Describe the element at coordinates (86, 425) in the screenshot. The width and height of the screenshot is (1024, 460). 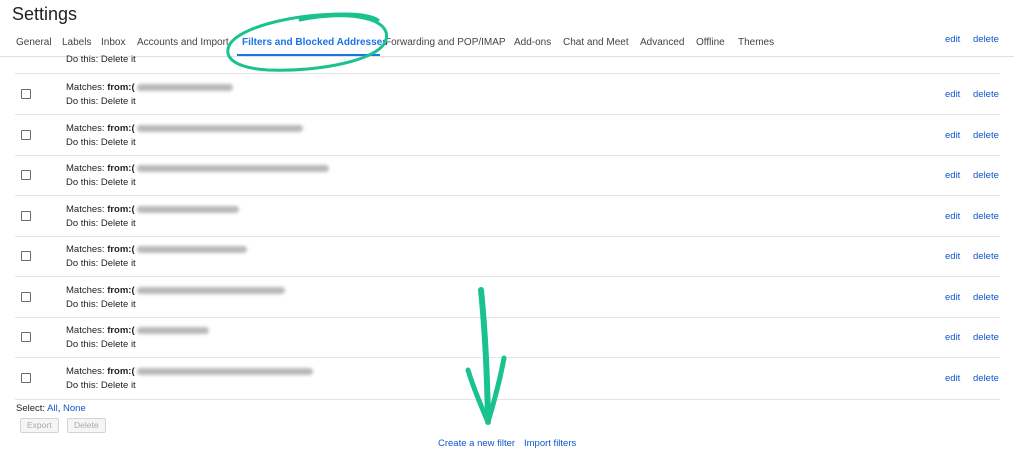
I see `delete-button: Delete` at that location.